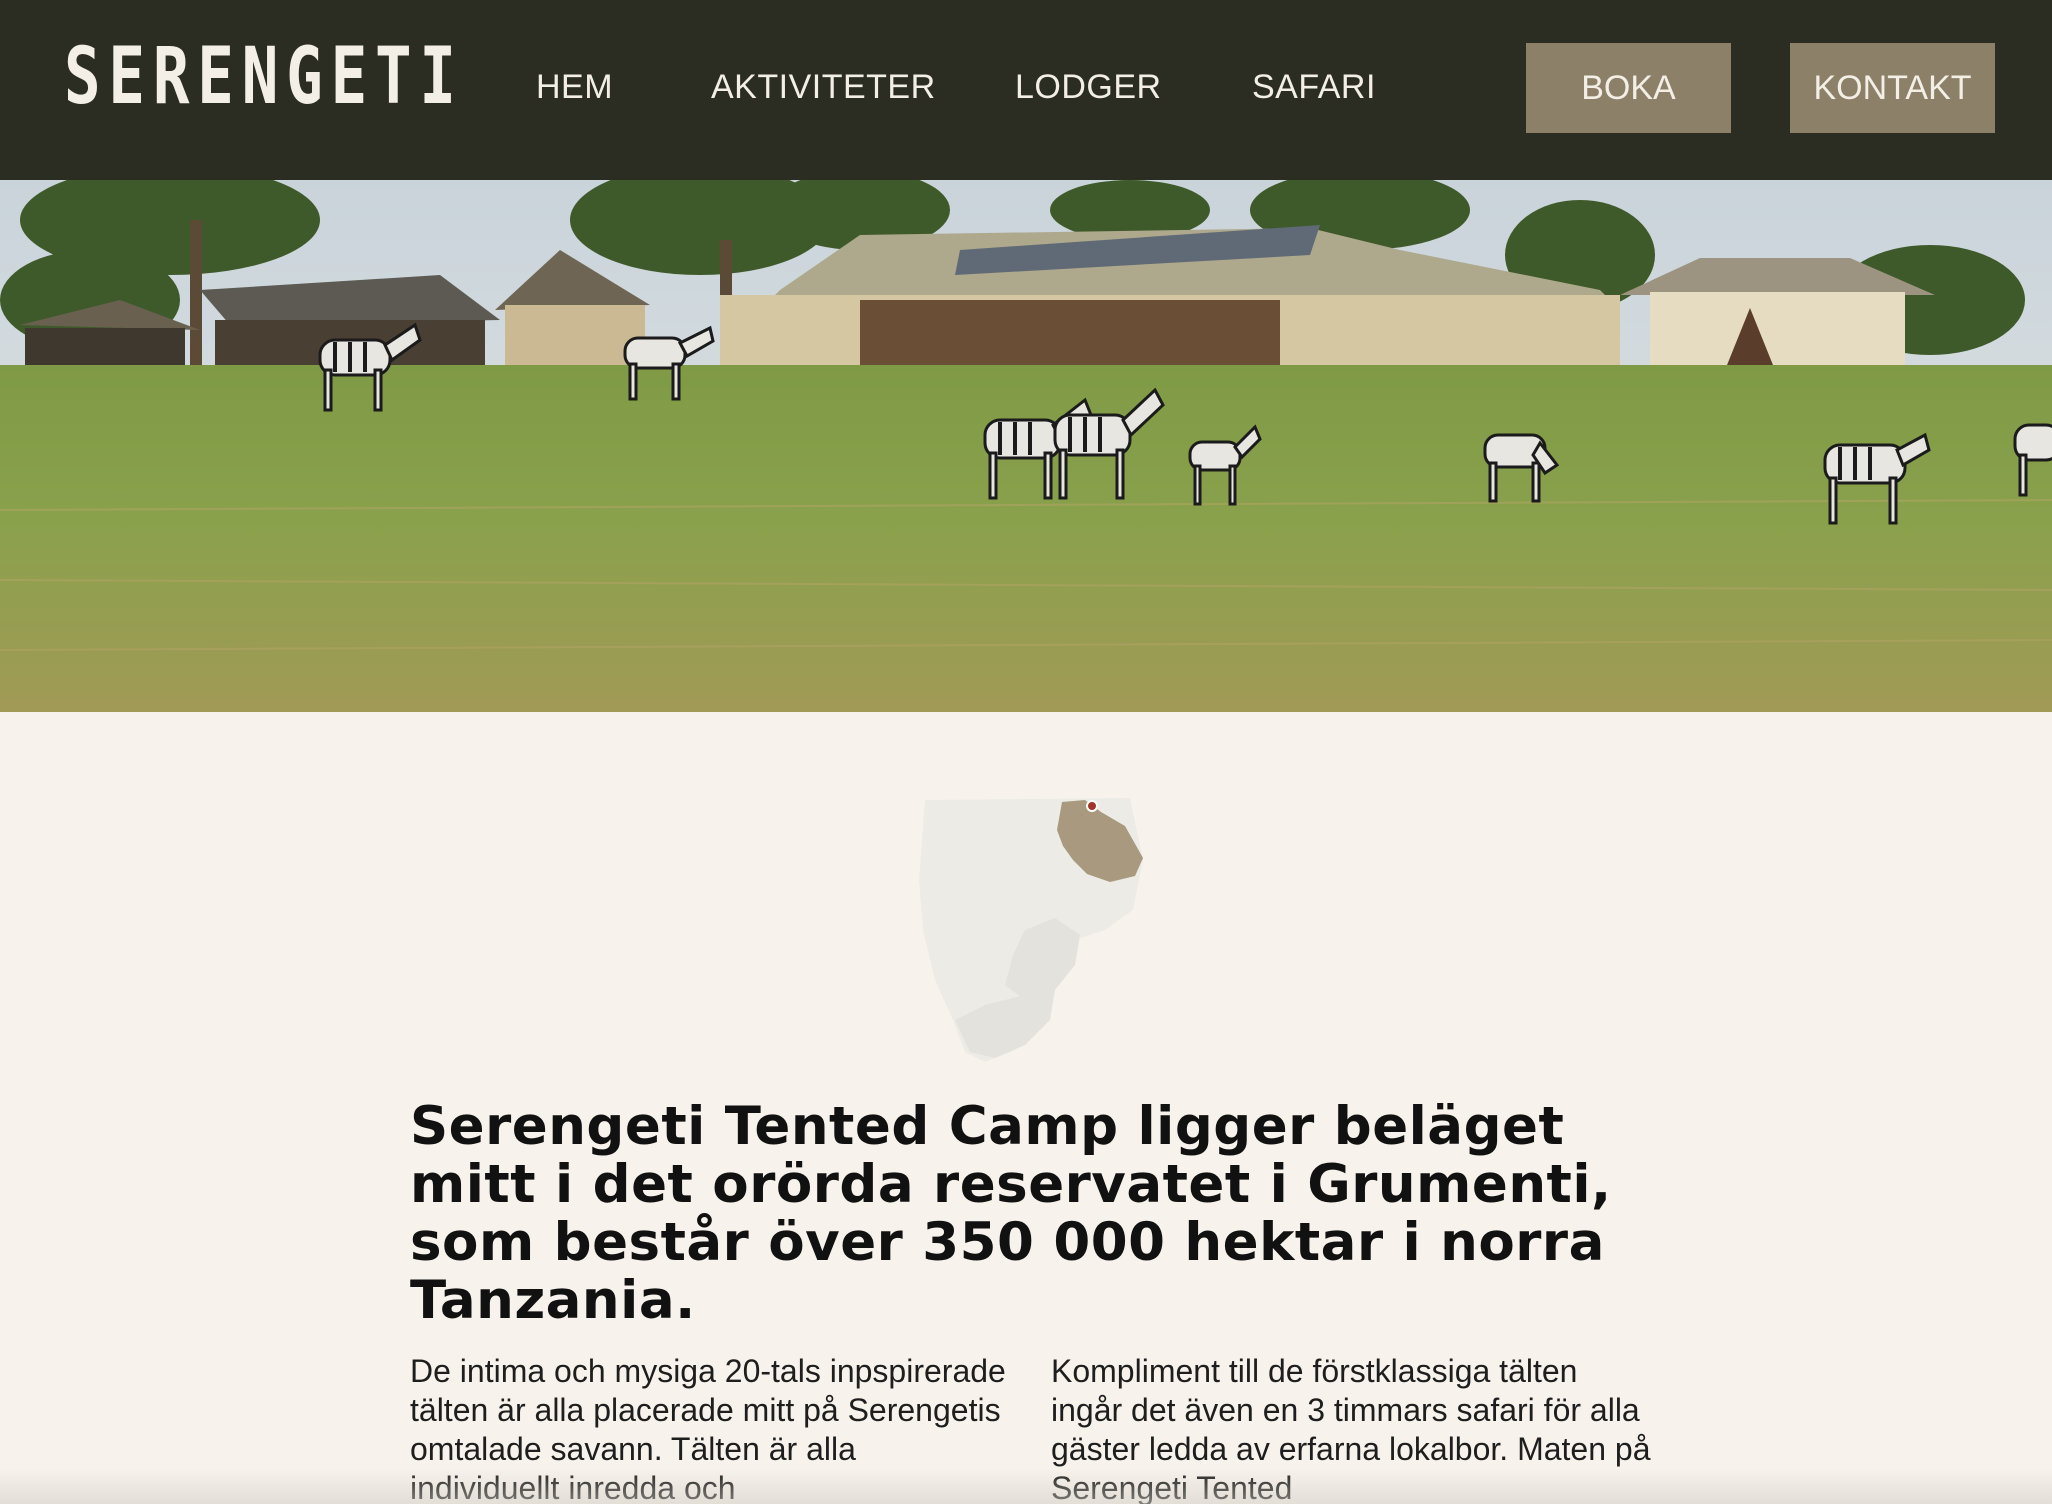 This screenshot has height=1504, width=2052. I want to click on nav-link-lodger: LODGER, so click(1088, 87).